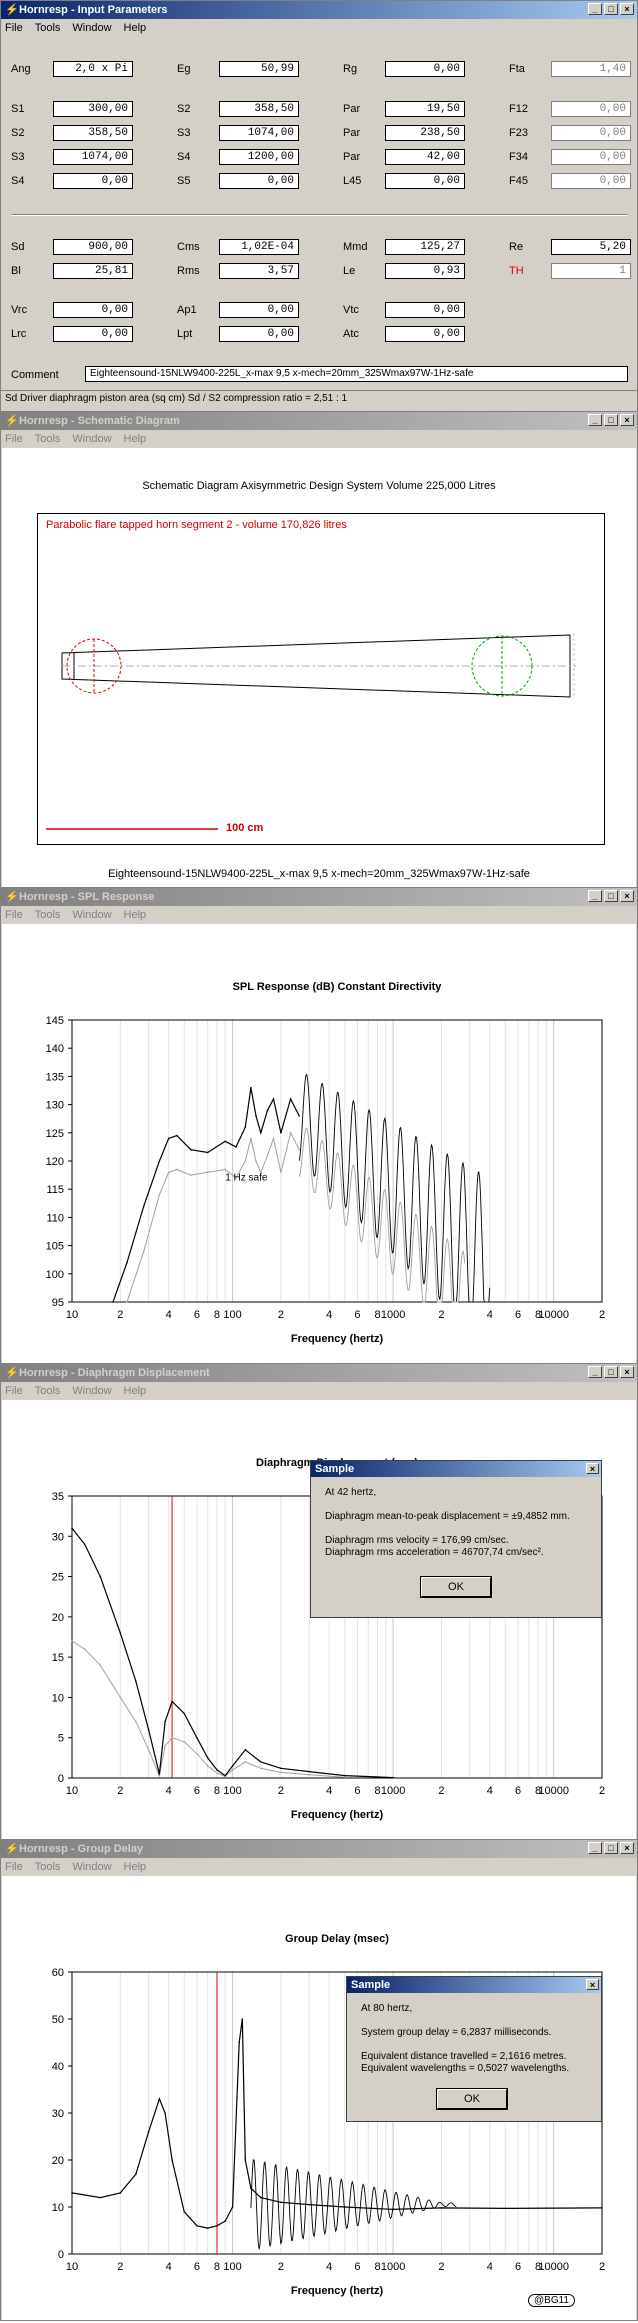  Describe the element at coordinates (259, 271) in the screenshot. I see `param-field-rms: 3,57` at that location.